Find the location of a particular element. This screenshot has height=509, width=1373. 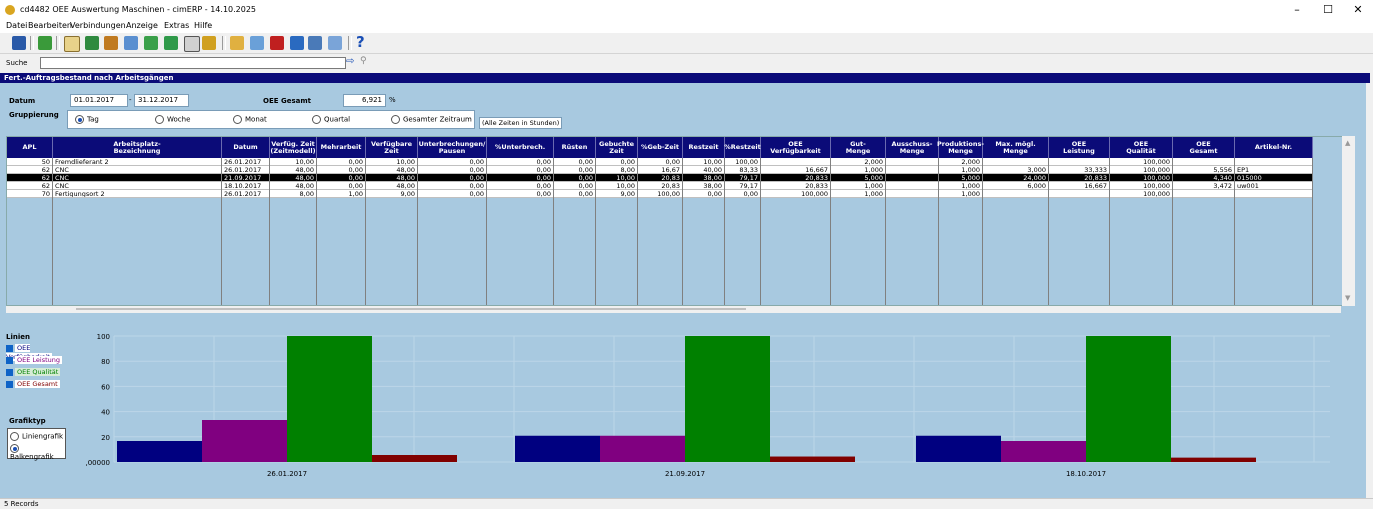

toolbar-separator is located at coordinates (350, 43).